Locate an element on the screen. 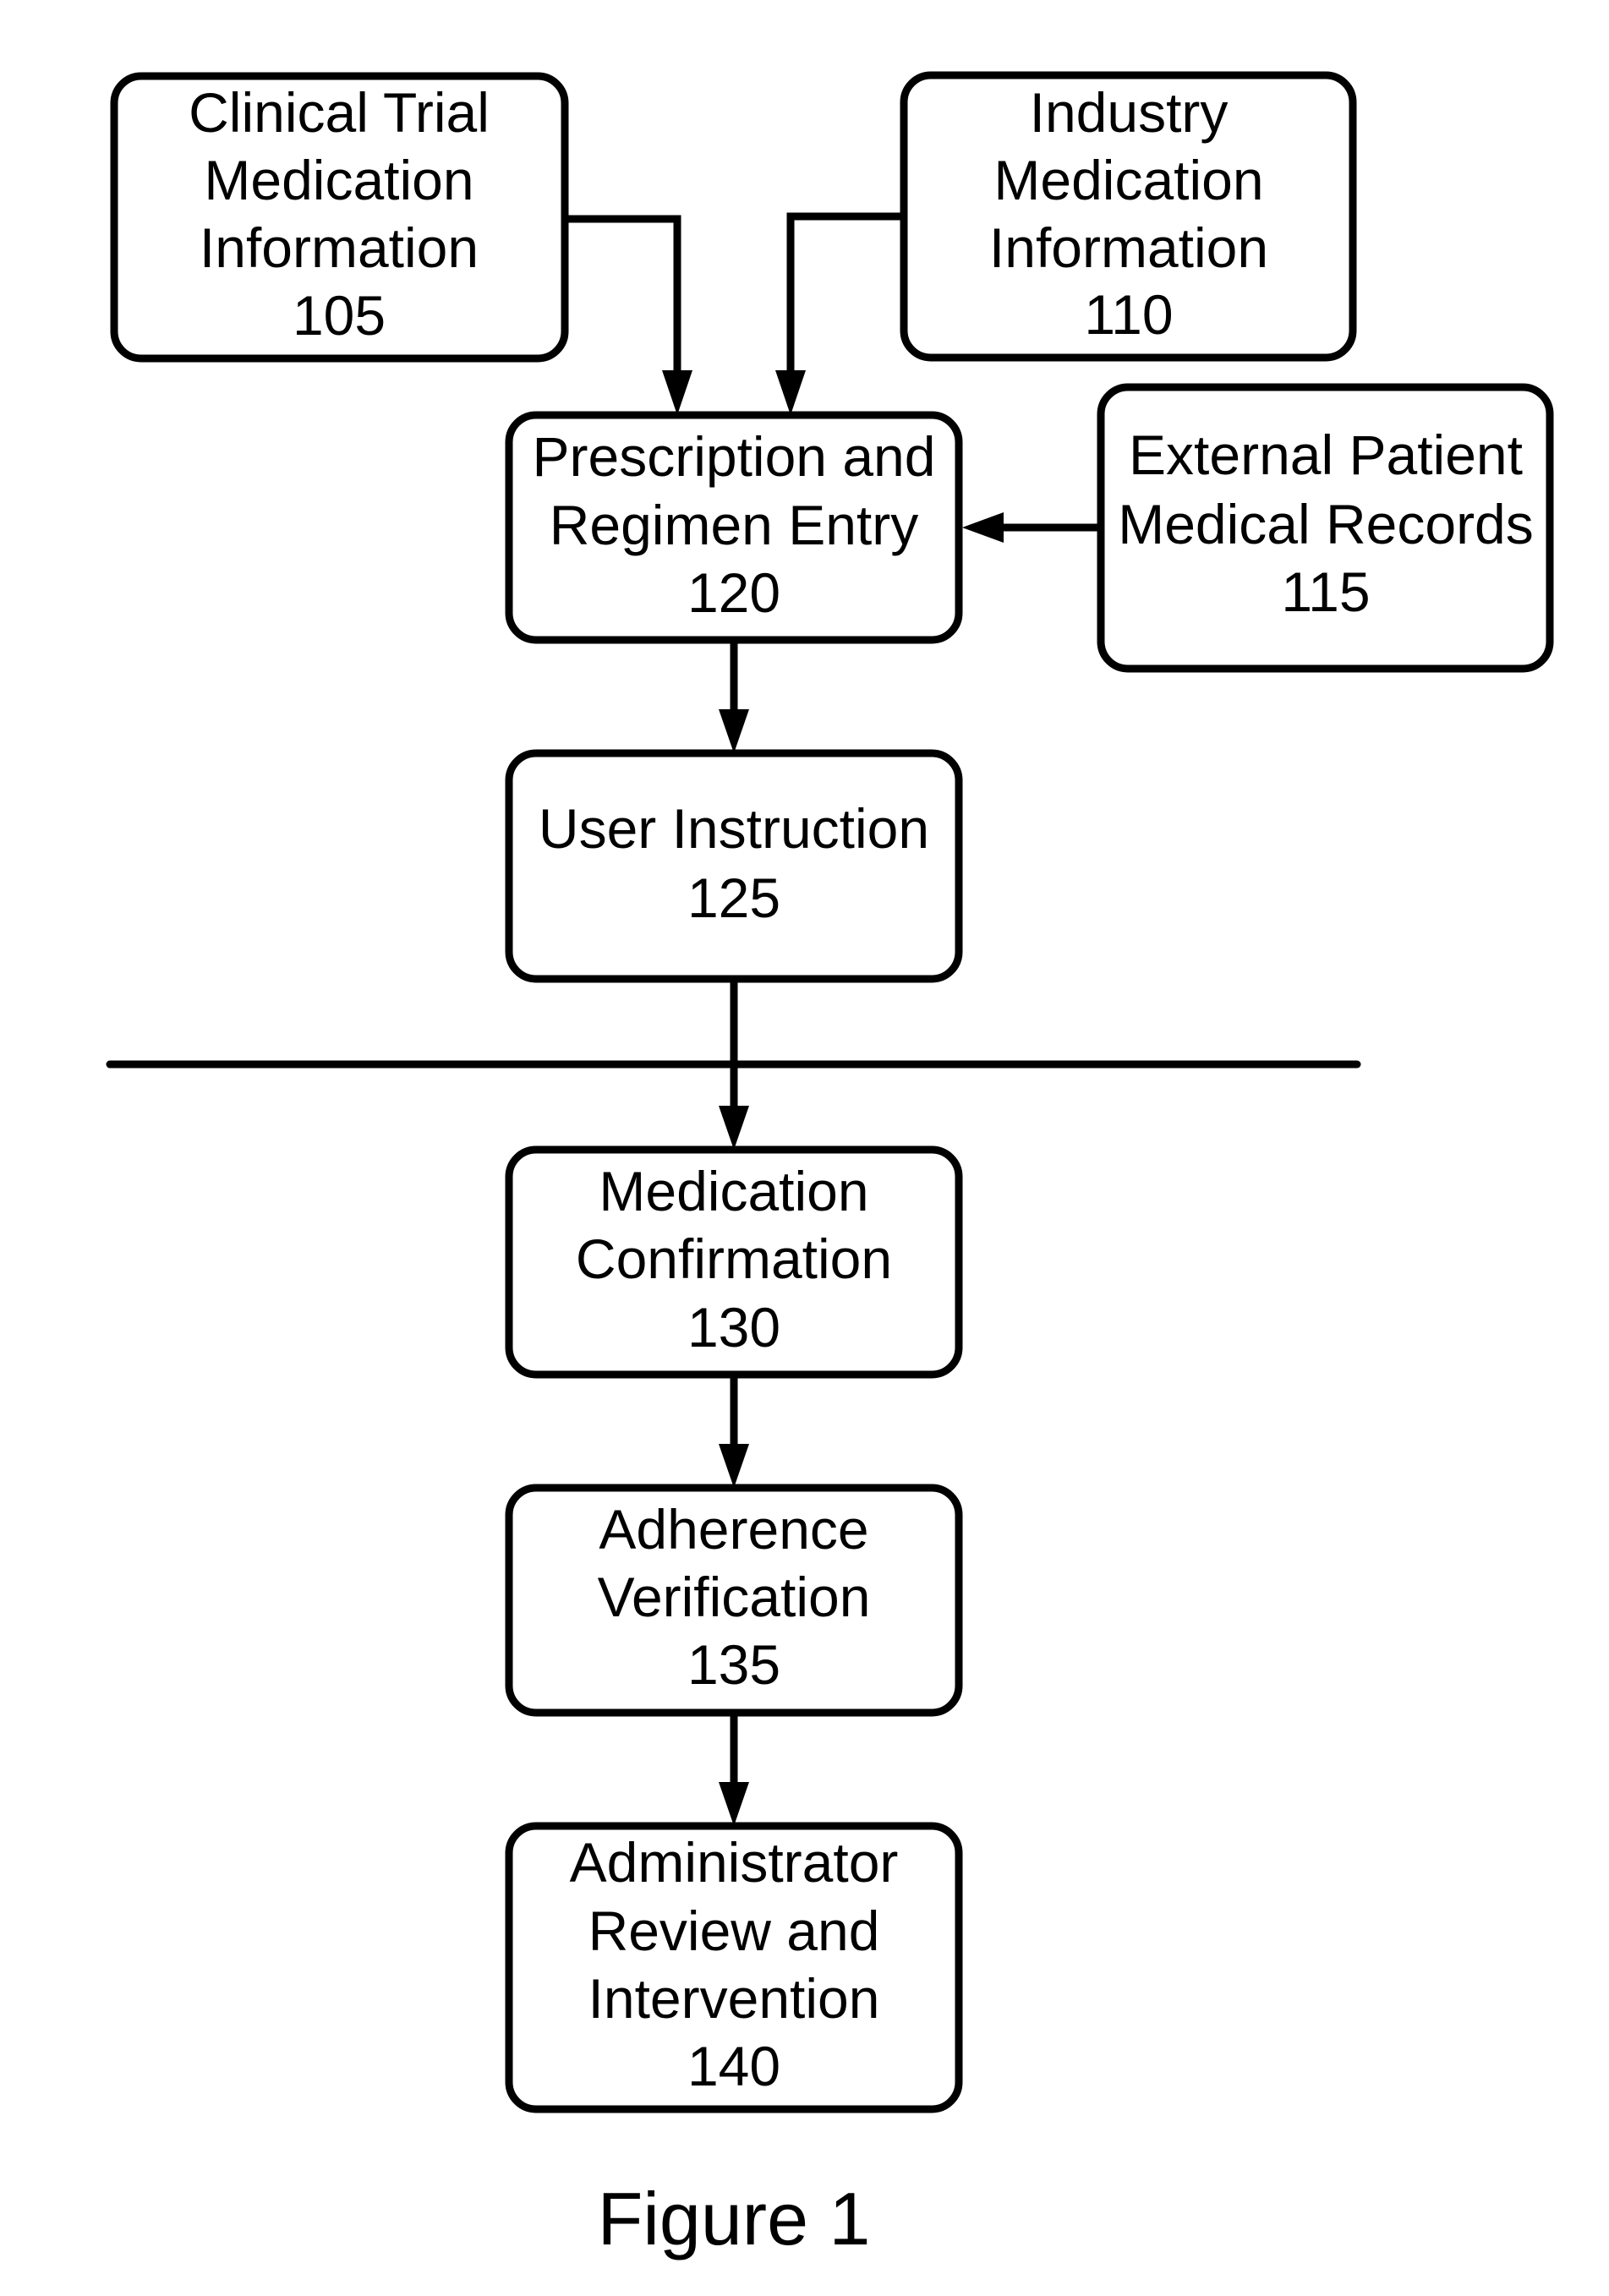 The image size is (1609, 2296). node-115-line-2: Medical Records is located at coordinates (1326, 524).